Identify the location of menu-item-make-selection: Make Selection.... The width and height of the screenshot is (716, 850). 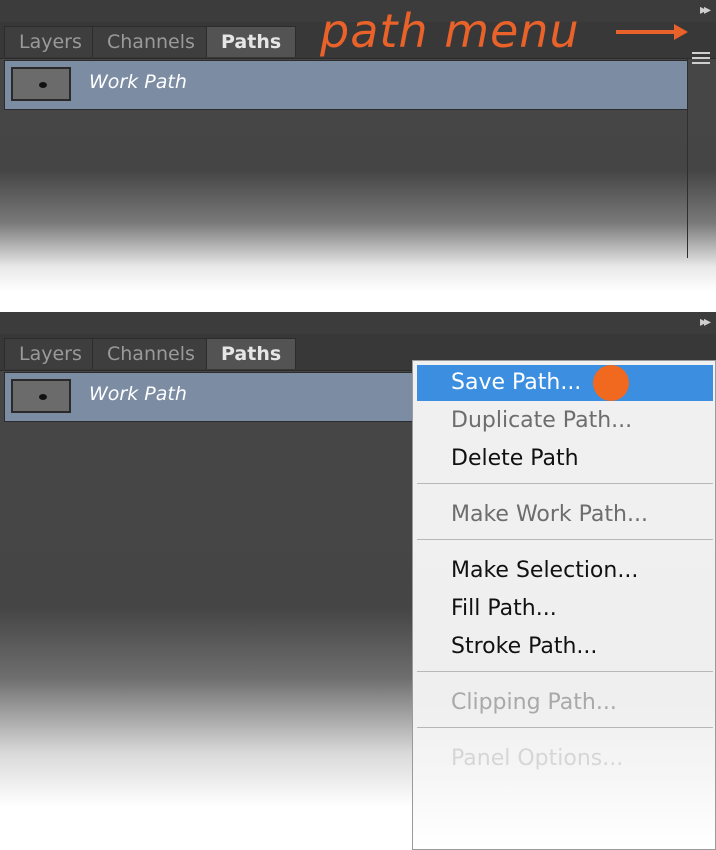
(565, 571).